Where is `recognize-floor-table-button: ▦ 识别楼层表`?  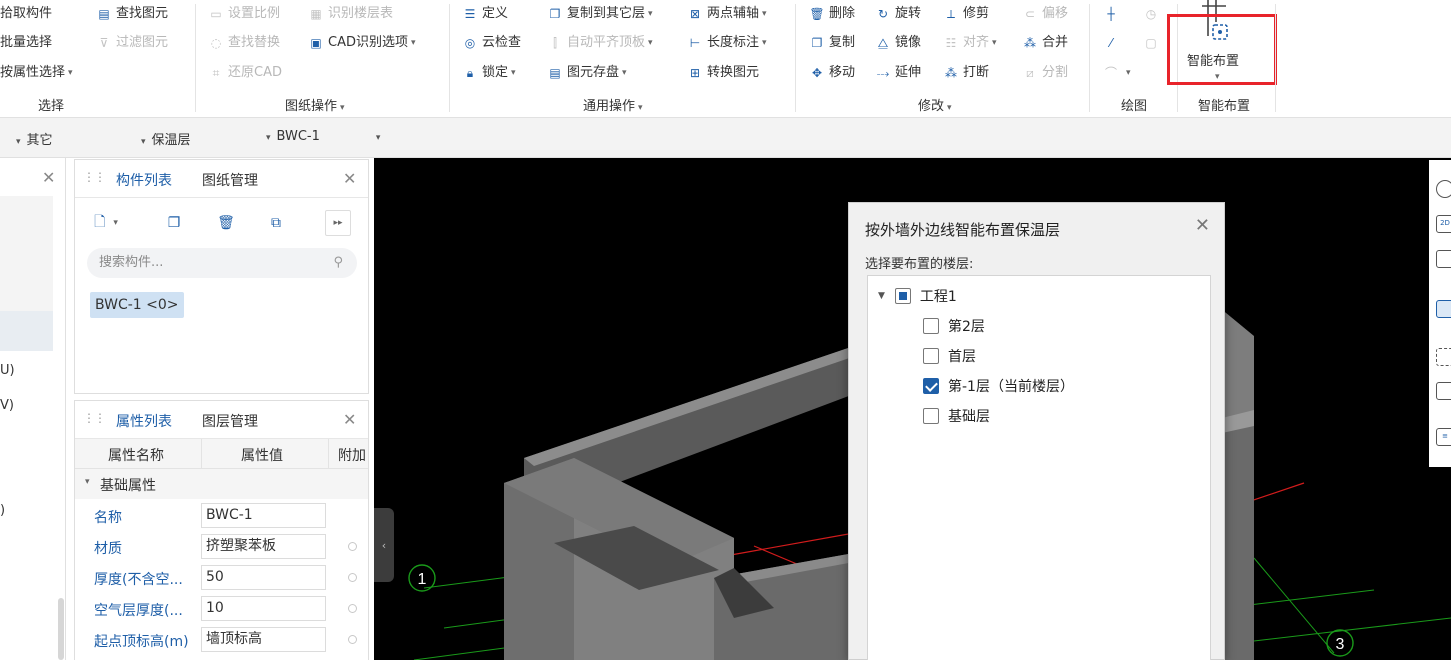
recognize-floor-table-button: ▦ 识别楼层表 is located at coordinates (350, 14).